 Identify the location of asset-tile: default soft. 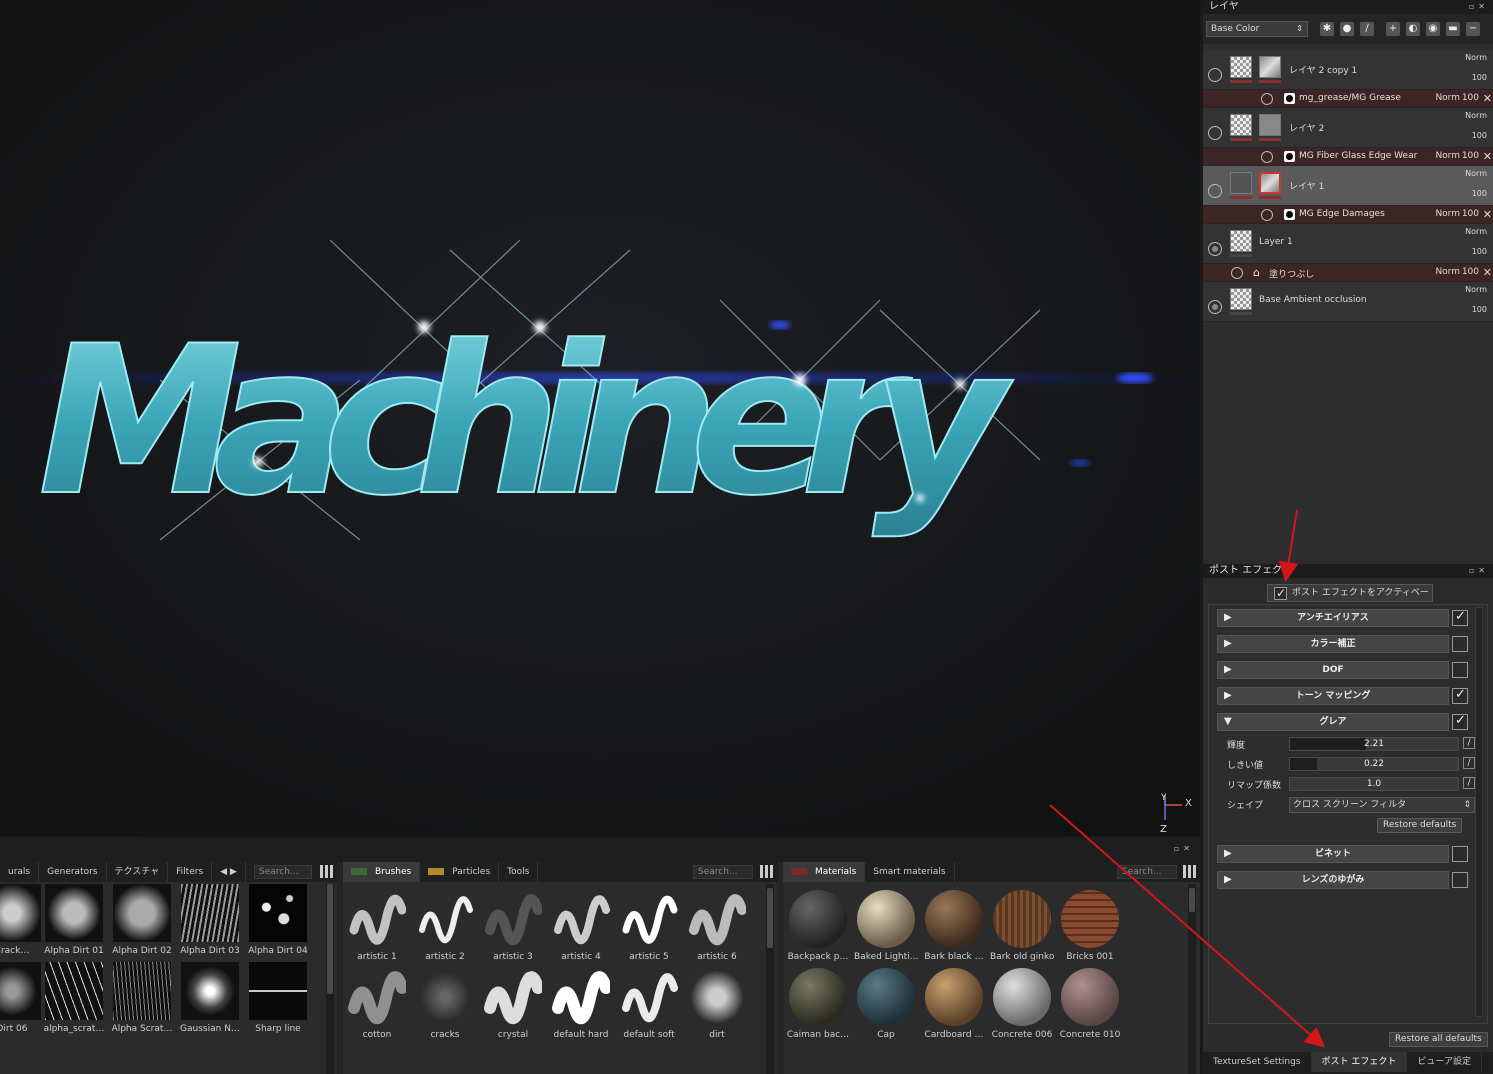
(649, 1004).